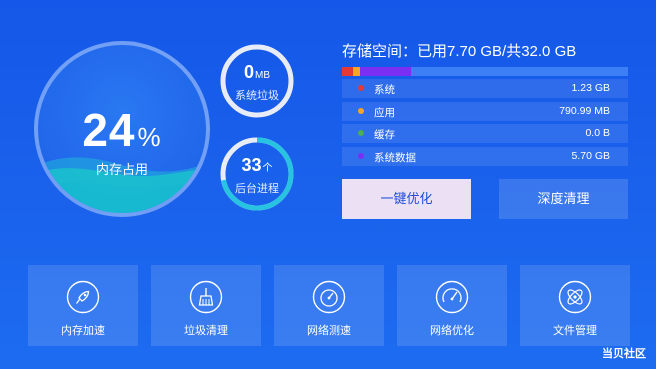 The width and height of the screenshot is (656, 369). What do you see at coordinates (257, 96) in the screenshot?
I see `junk-label: 系统垃圾` at bounding box center [257, 96].